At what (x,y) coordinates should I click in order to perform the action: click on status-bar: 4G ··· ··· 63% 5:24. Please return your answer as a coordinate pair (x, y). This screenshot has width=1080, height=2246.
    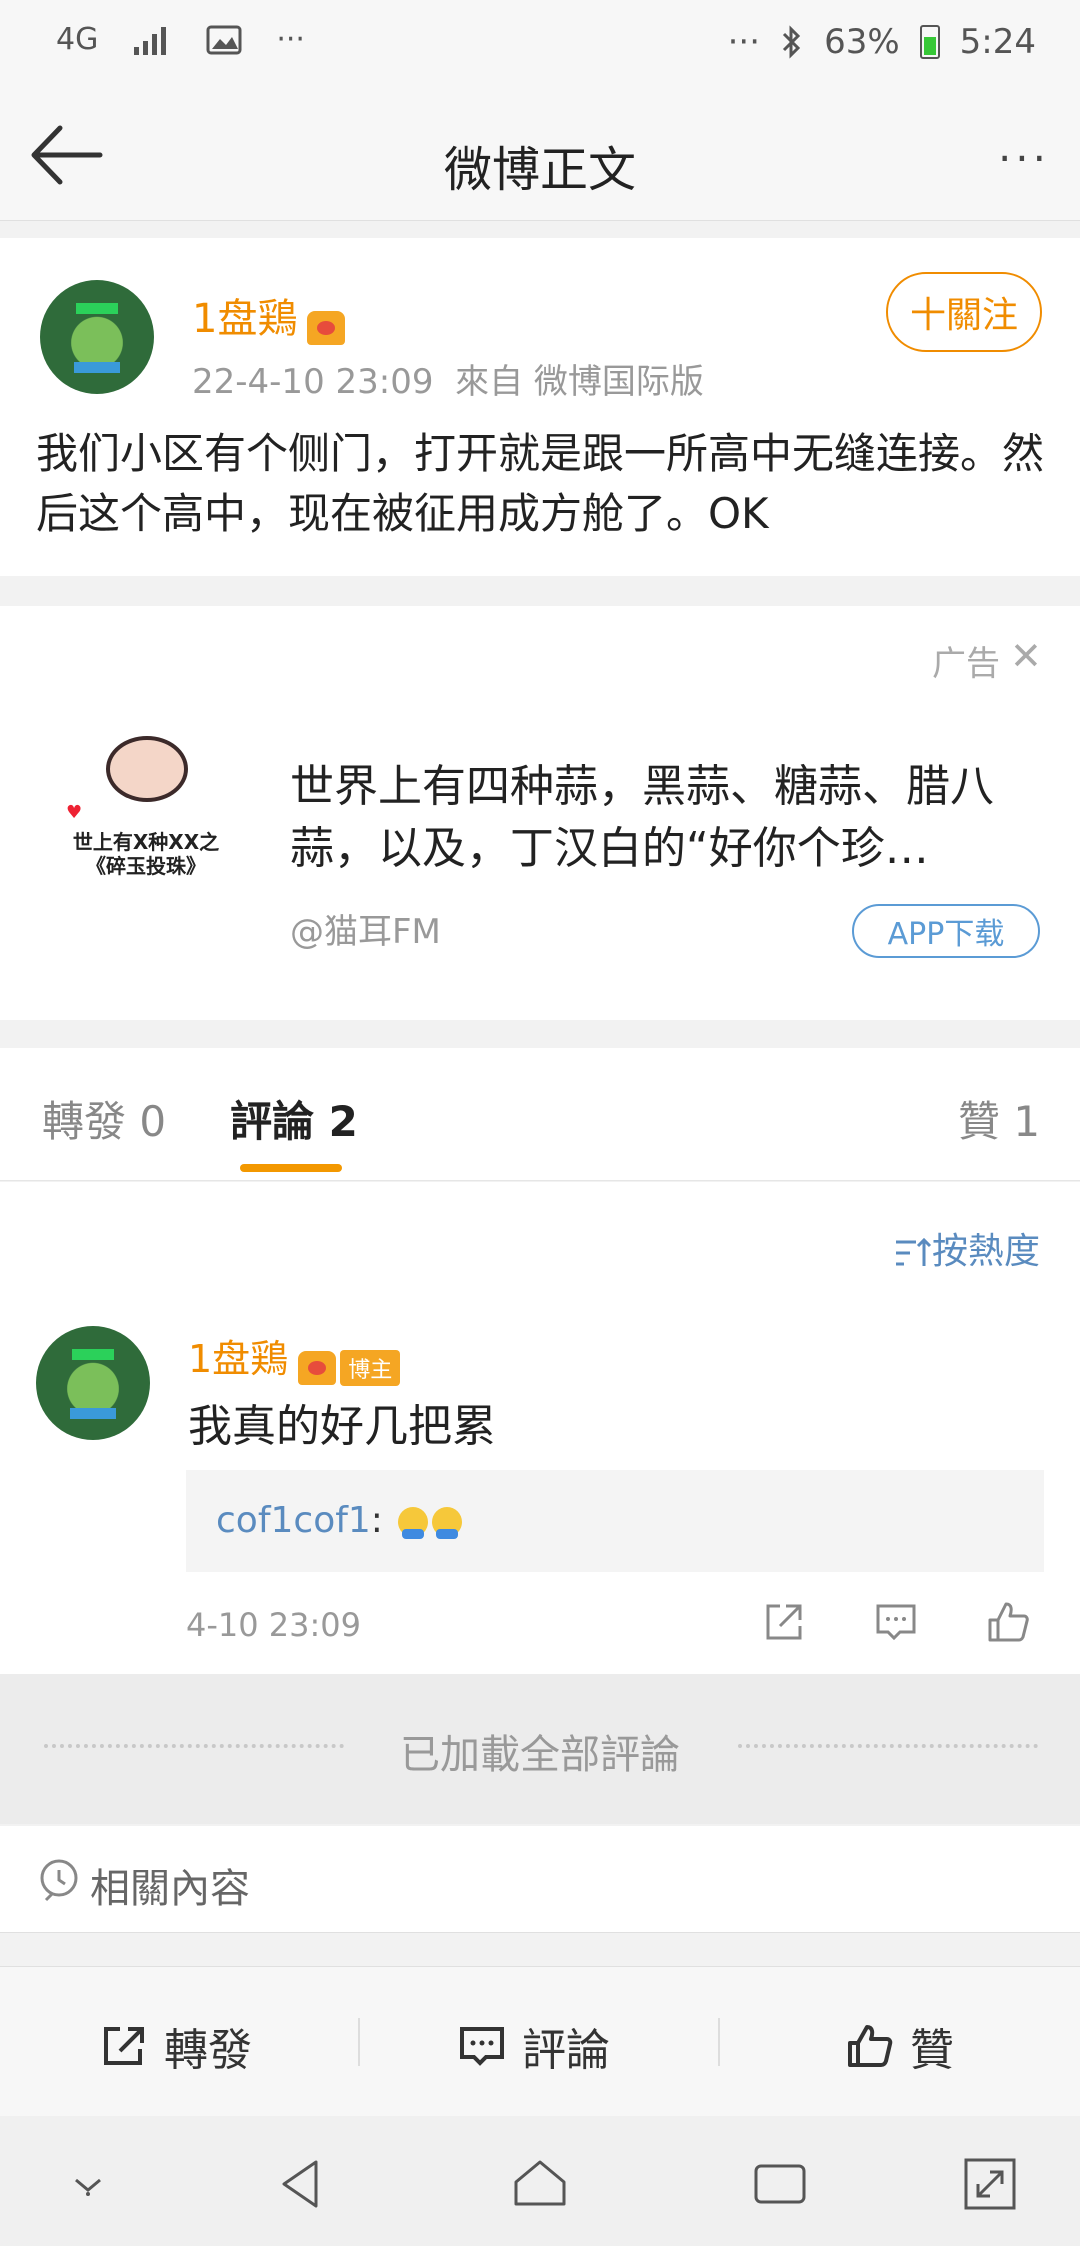
    Looking at the image, I should click on (540, 45).